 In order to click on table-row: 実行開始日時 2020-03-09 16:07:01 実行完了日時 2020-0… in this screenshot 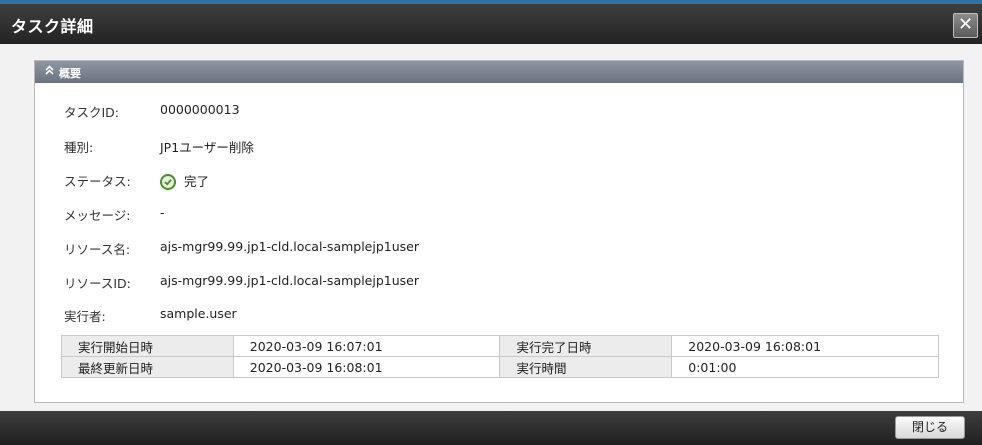, I will do `click(500, 346)`.